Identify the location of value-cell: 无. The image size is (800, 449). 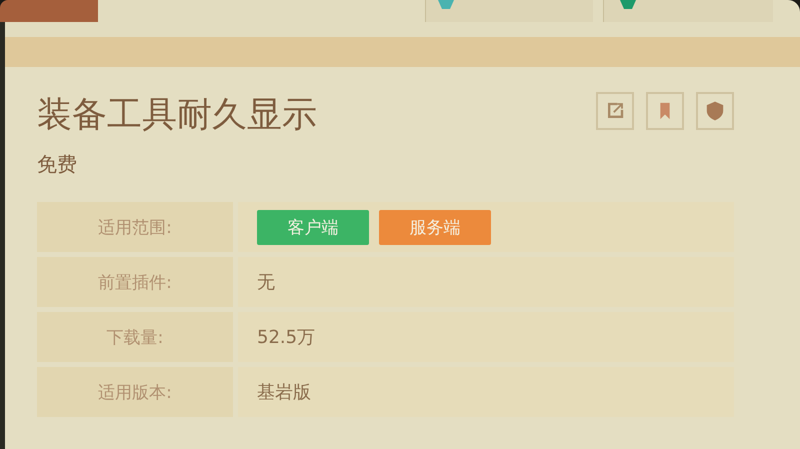
(486, 282).